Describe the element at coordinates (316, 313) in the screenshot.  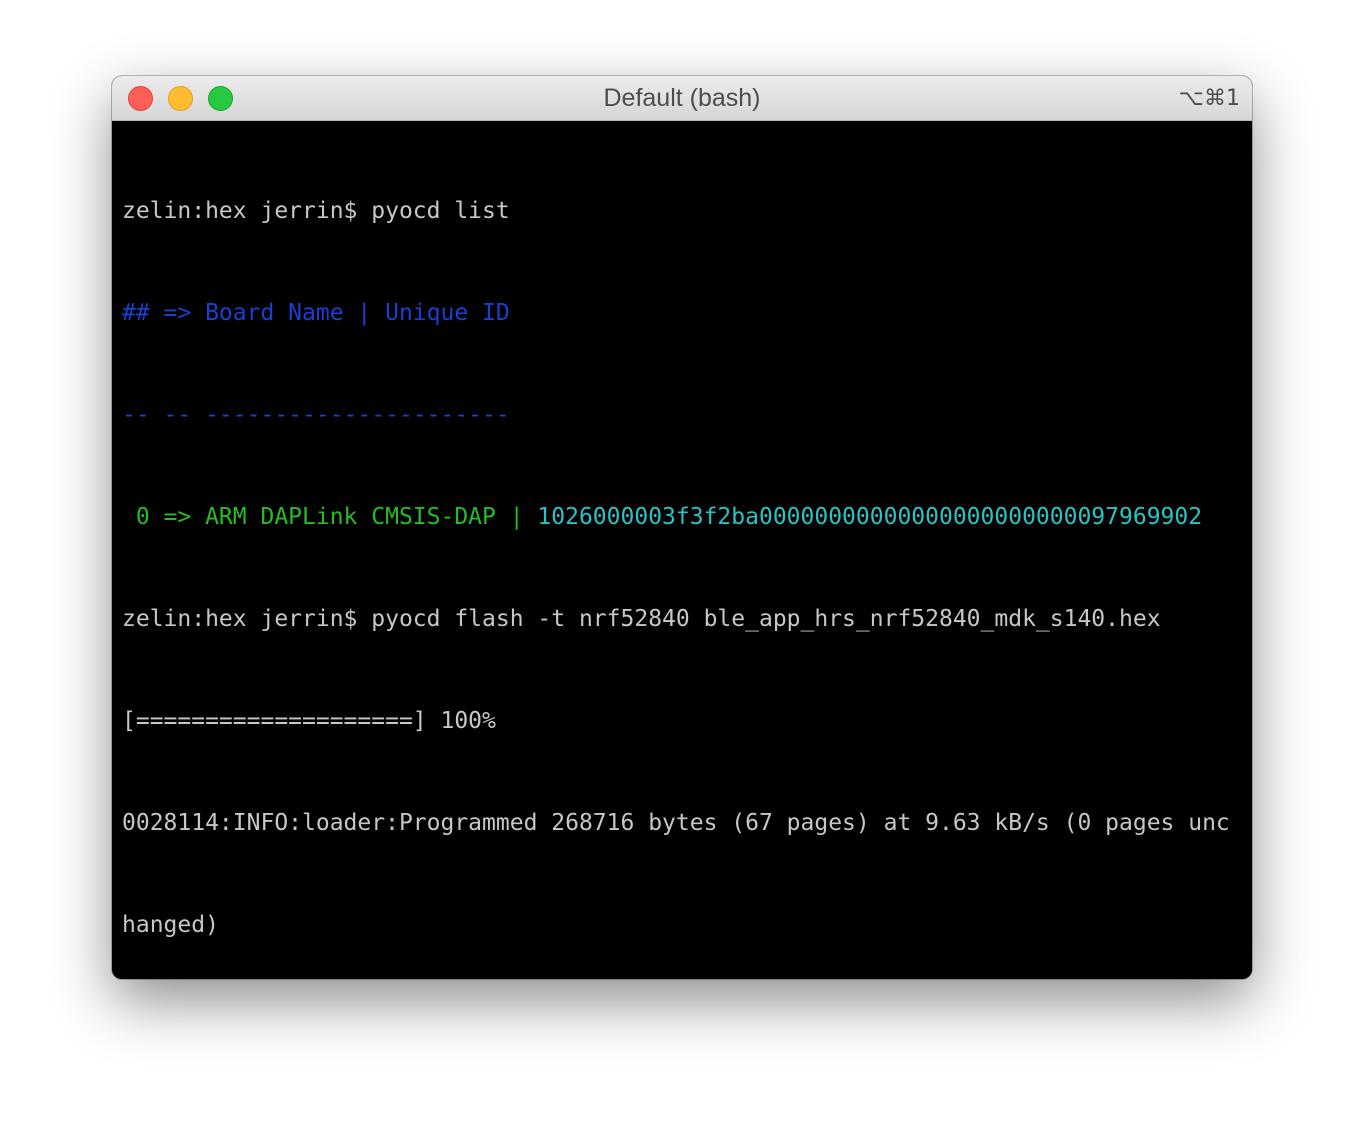
I see `list-header: ## => Board Name | Unique ID` at that location.